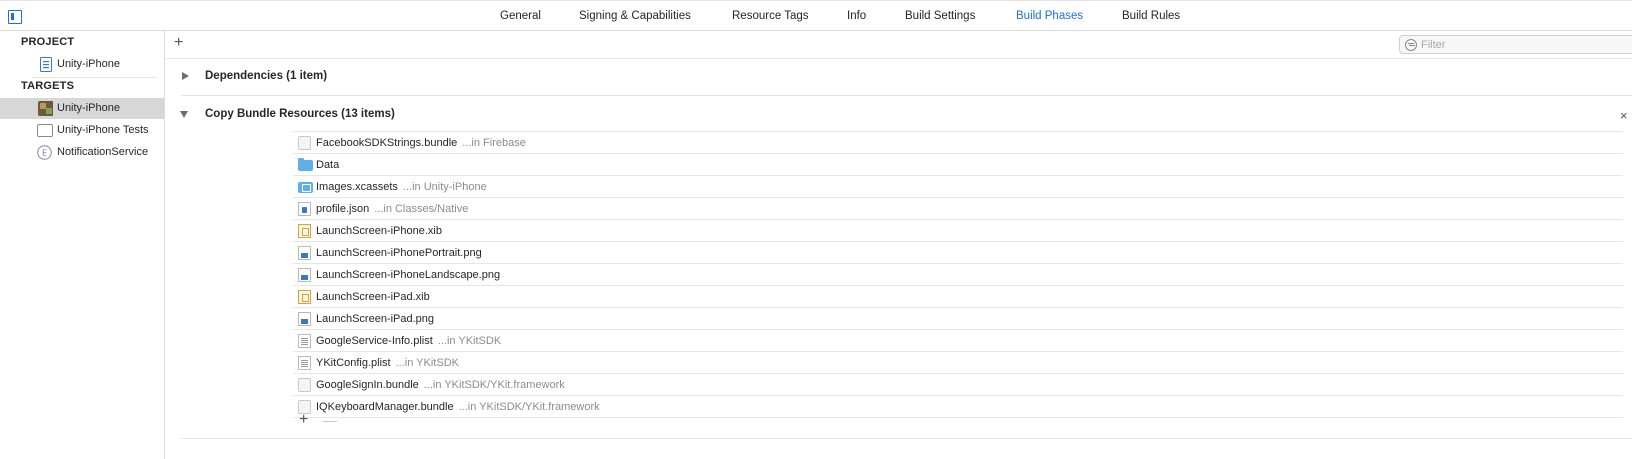  What do you see at coordinates (444, 187) in the screenshot?
I see `resource-location: ...in Unity-iPhone` at bounding box center [444, 187].